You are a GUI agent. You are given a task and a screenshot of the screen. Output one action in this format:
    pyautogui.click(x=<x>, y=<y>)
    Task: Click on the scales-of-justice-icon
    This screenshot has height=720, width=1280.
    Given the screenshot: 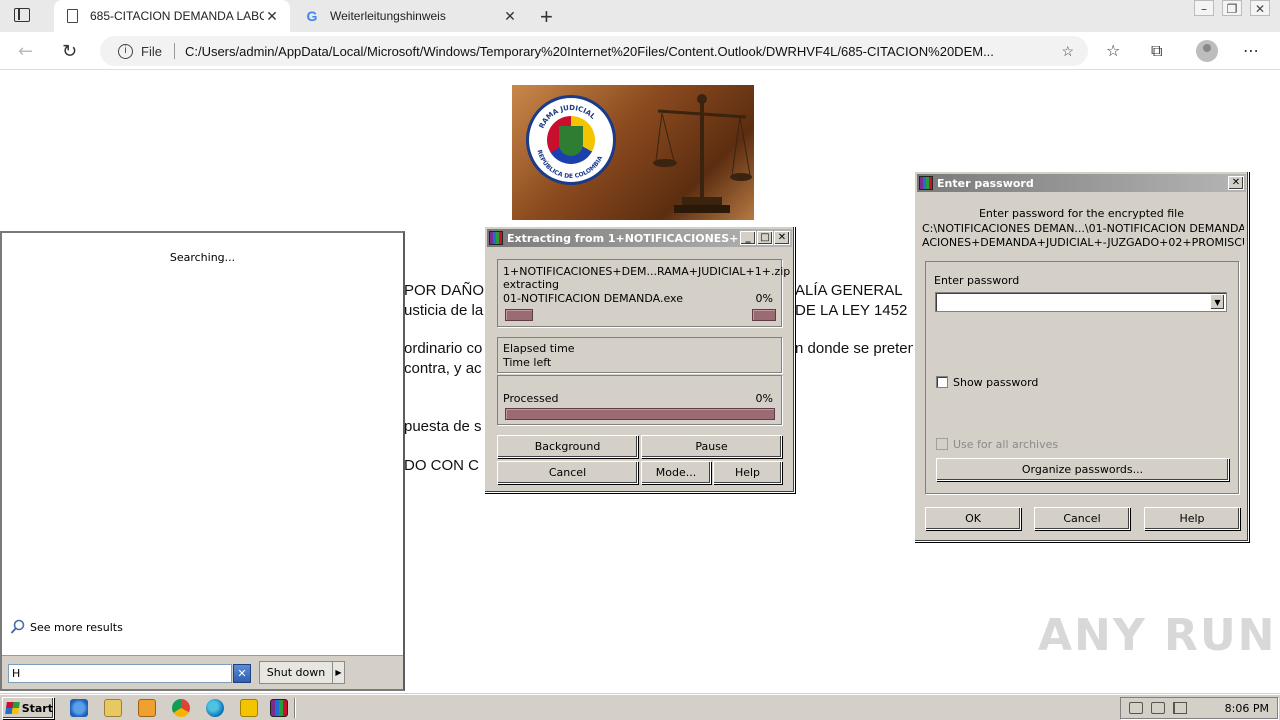 What is the action you would take?
    pyautogui.click(x=702, y=153)
    